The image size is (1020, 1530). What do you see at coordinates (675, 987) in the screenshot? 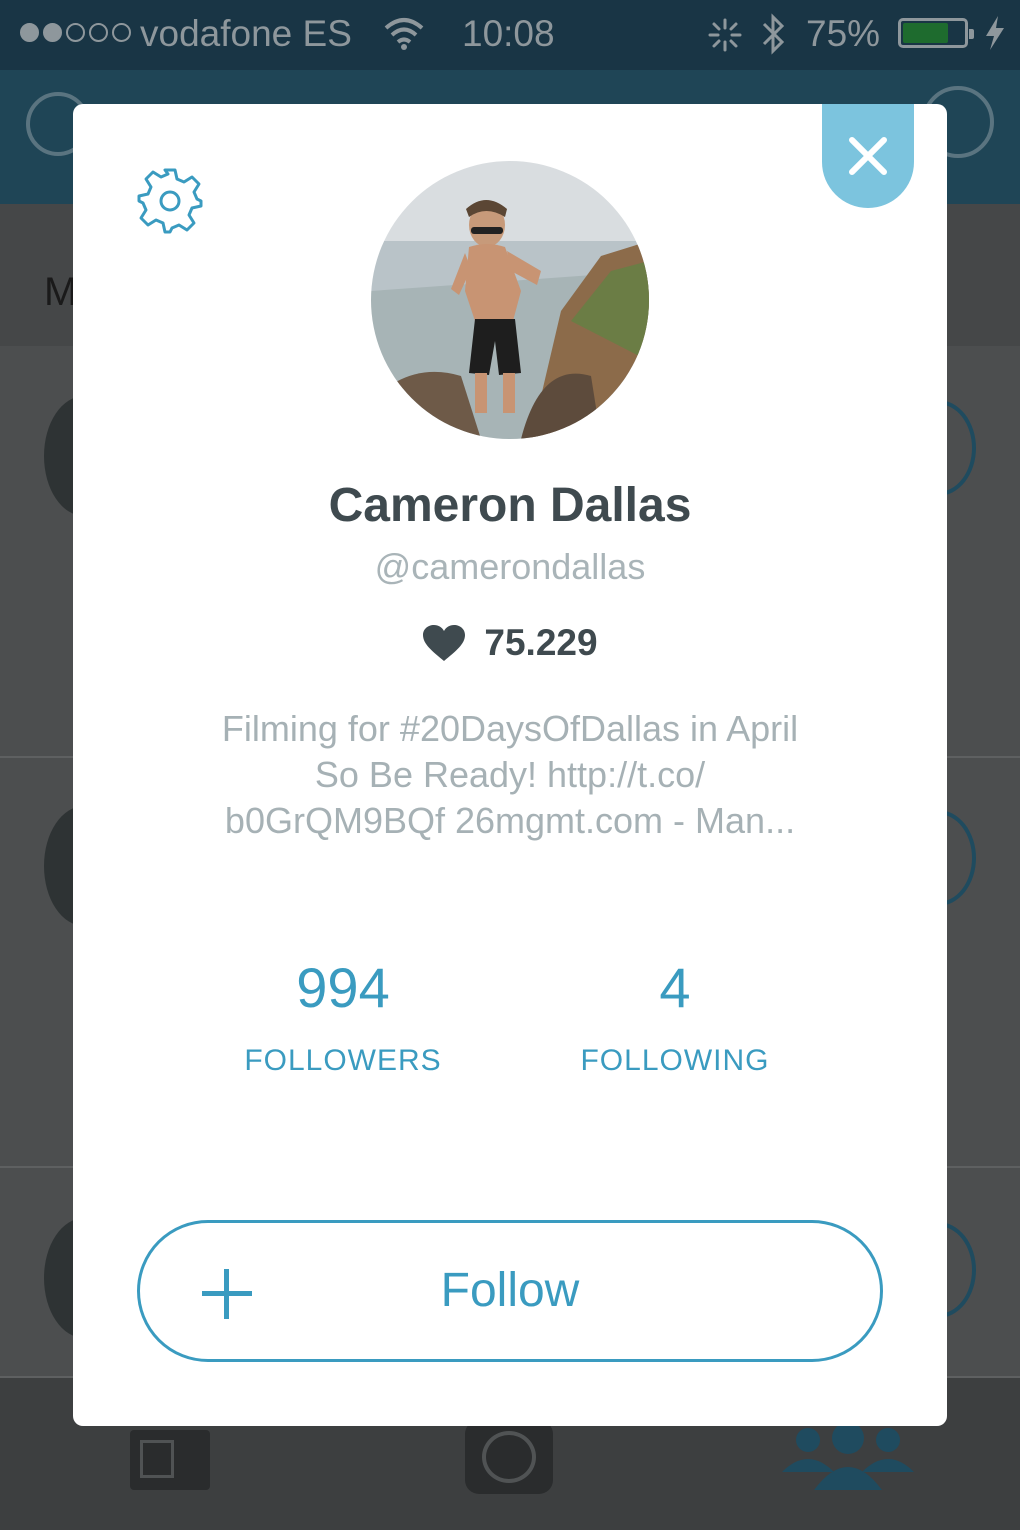
I see `following-count: 4` at bounding box center [675, 987].